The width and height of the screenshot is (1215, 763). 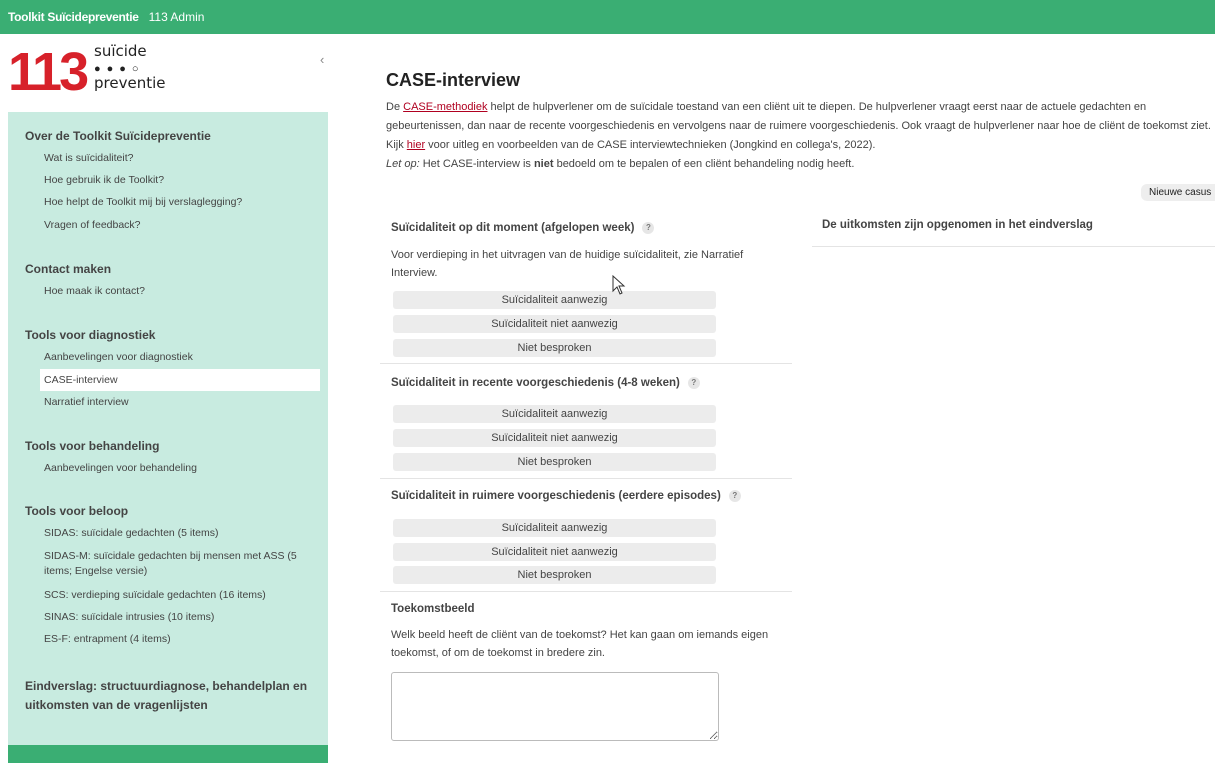 What do you see at coordinates (554, 438) in the screenshot?
I see `q2-option-niet-aanwezig: Suïcidaliteit niet aanwezig` at bounding box center [554, 438].